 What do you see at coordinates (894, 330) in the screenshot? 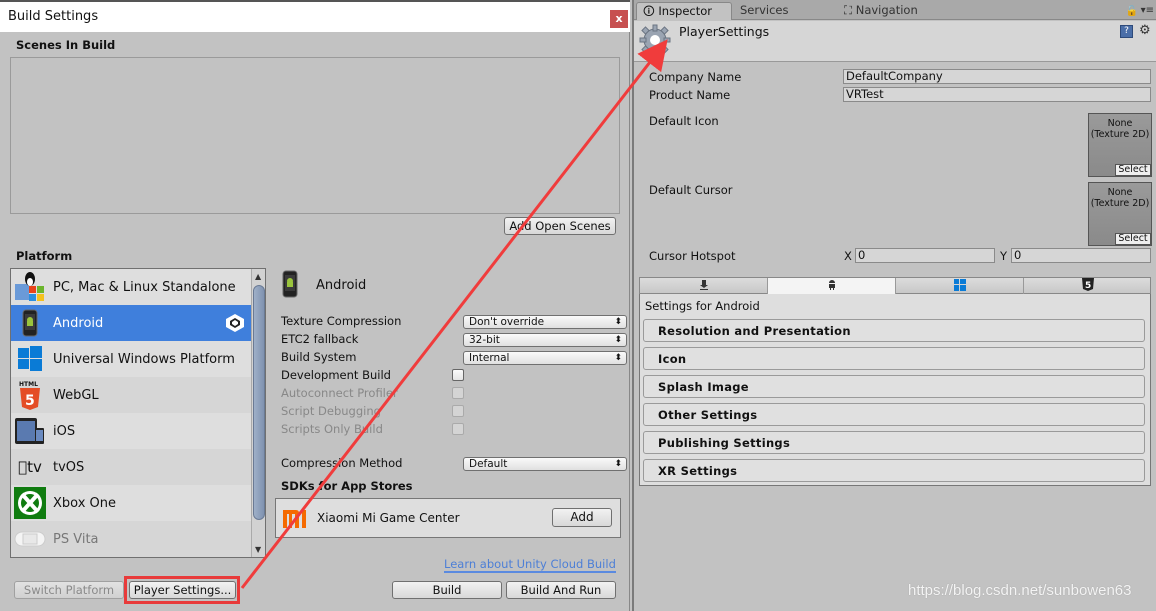
I see `foldout-resolution: Resolution and Presentation` at bounding box center [894, 330].